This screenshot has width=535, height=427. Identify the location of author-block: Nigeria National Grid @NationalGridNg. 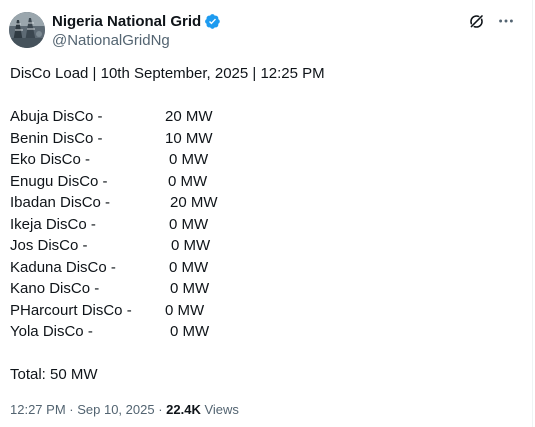
(136, 30).